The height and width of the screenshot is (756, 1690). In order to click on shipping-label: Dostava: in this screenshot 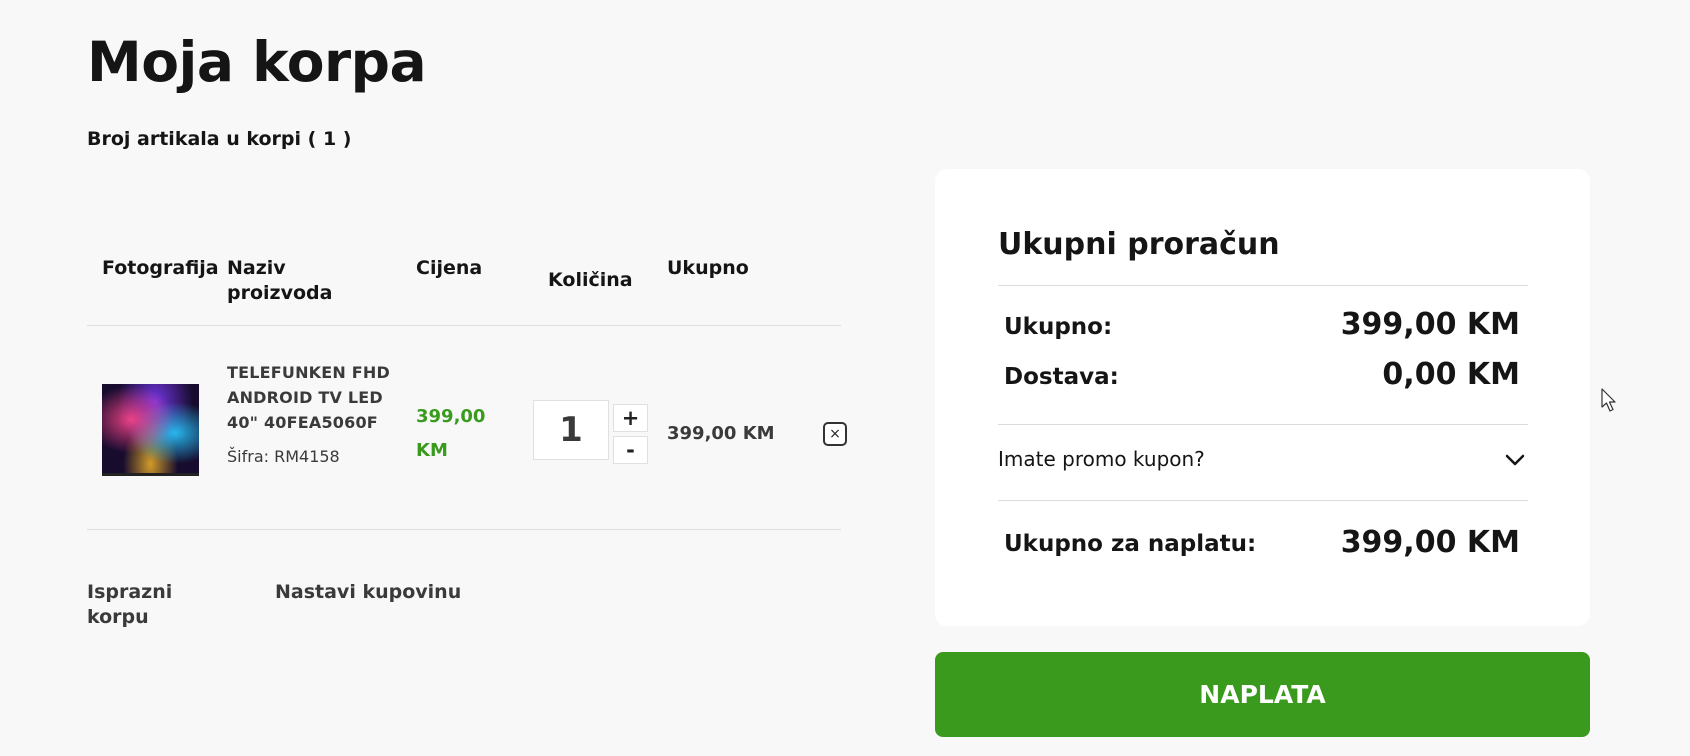, I will do `click(1061, 377)`.